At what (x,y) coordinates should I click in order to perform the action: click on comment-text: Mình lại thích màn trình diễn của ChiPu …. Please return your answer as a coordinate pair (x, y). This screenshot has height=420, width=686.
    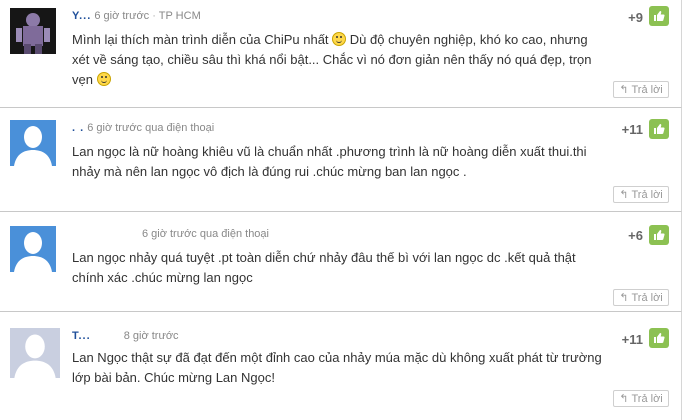
    Looking at the image, I should click on (332, 59).